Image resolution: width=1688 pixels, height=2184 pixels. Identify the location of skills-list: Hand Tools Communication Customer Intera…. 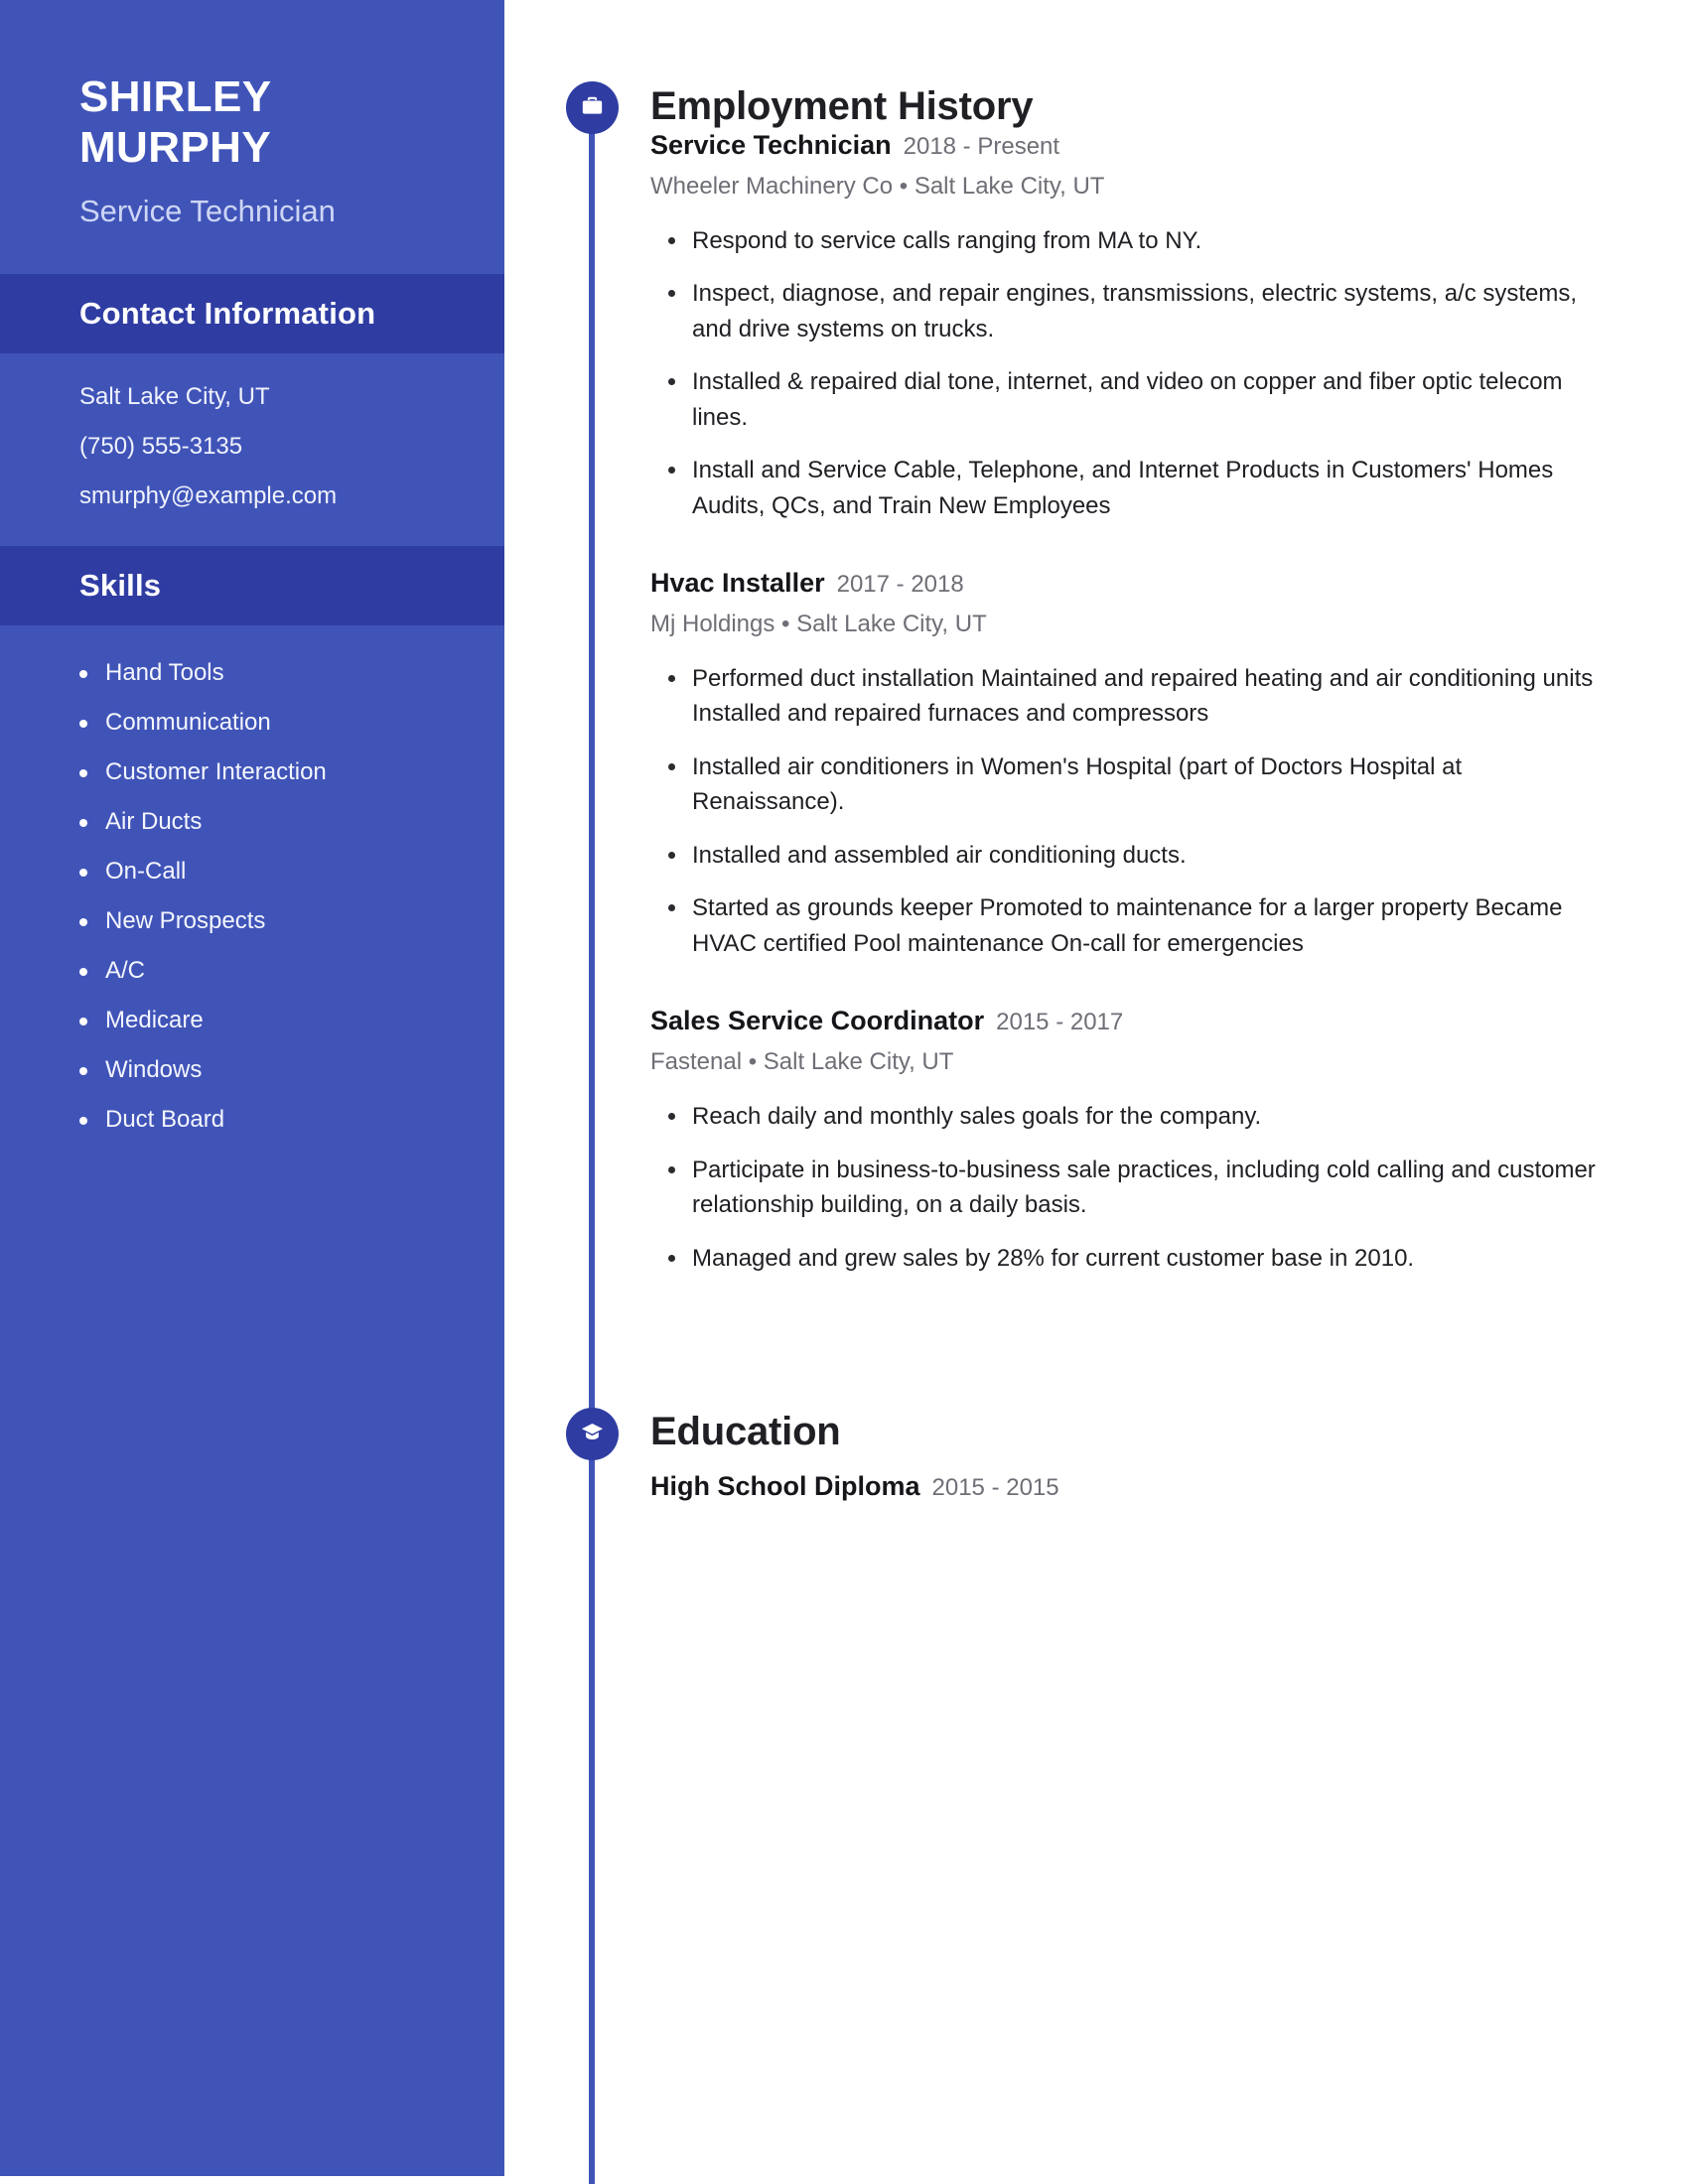
(252, 878).